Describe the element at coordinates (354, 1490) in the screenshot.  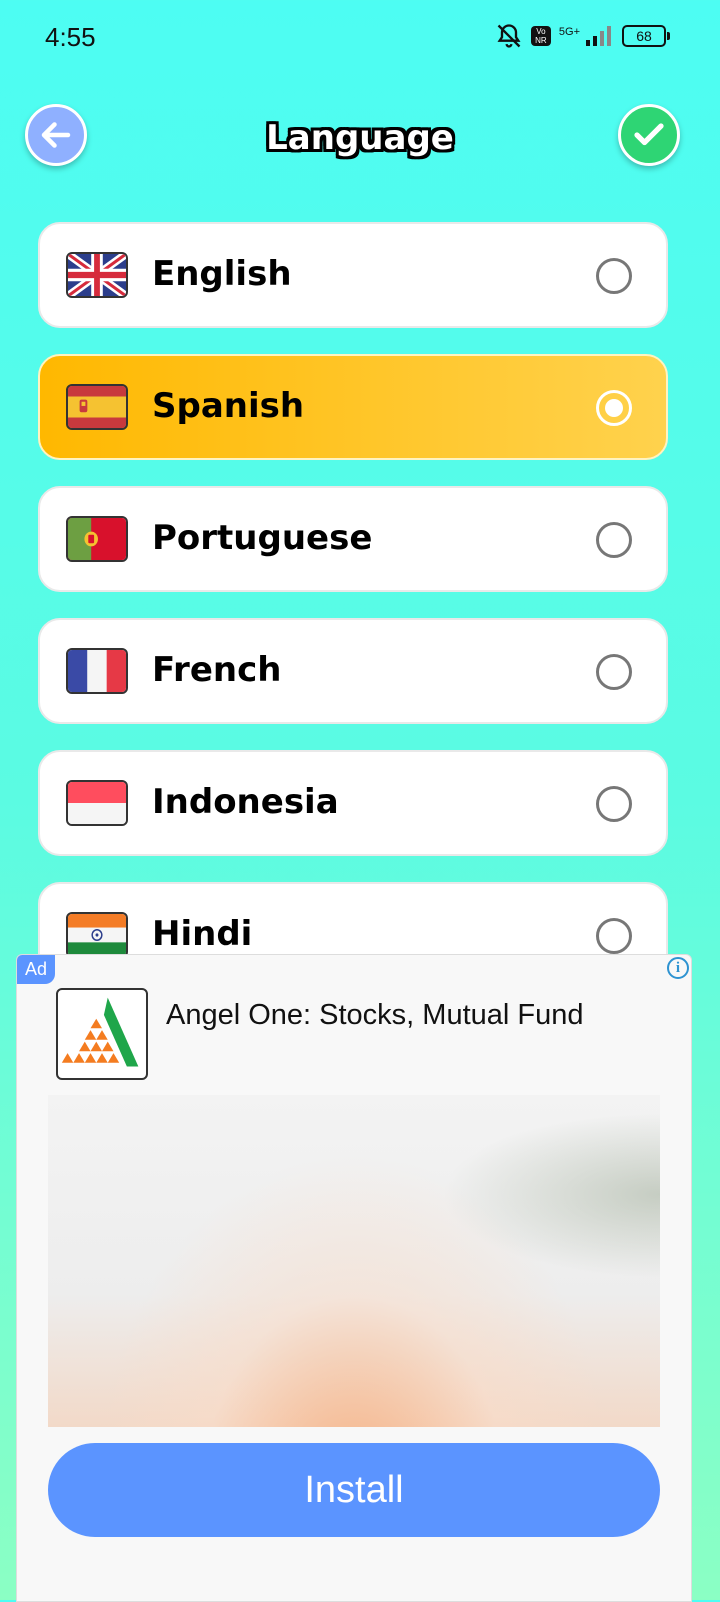
I see `install-button: Install` at that location.